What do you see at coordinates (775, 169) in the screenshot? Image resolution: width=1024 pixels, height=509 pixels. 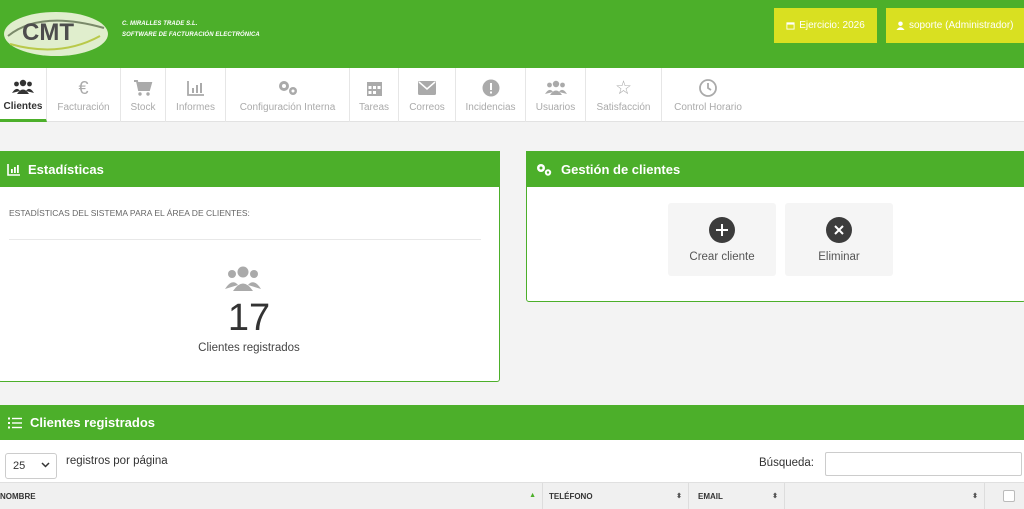 I see `management-panel-header: Gestión de clientes` at bounding box center [775, 169].